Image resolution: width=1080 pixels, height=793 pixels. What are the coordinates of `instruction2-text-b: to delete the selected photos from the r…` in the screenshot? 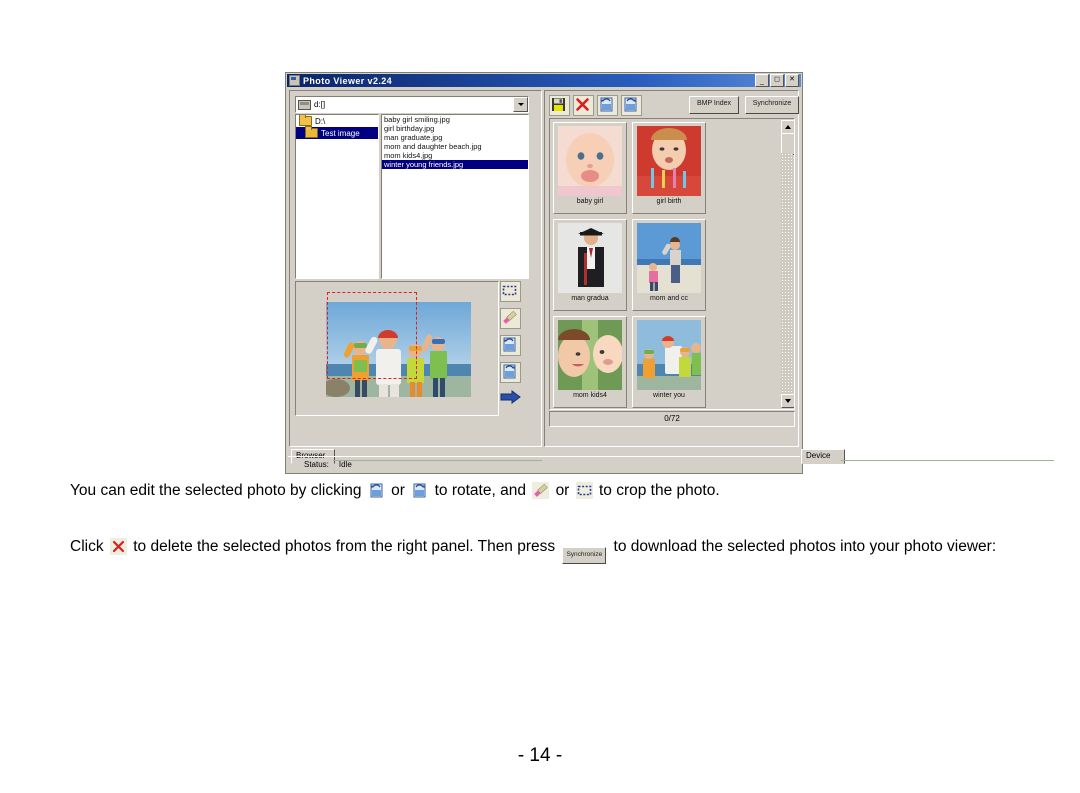 It's located at (344, 546).